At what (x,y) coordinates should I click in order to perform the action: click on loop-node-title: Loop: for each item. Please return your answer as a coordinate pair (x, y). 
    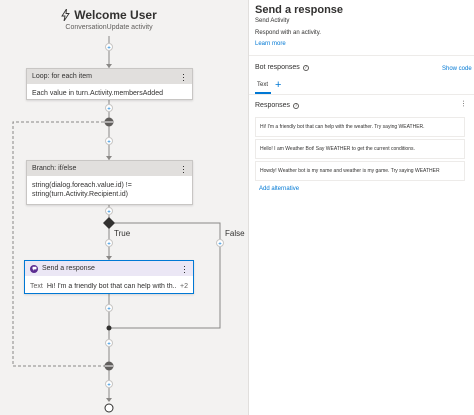
    Looking at the image, I should click on (62, 76).